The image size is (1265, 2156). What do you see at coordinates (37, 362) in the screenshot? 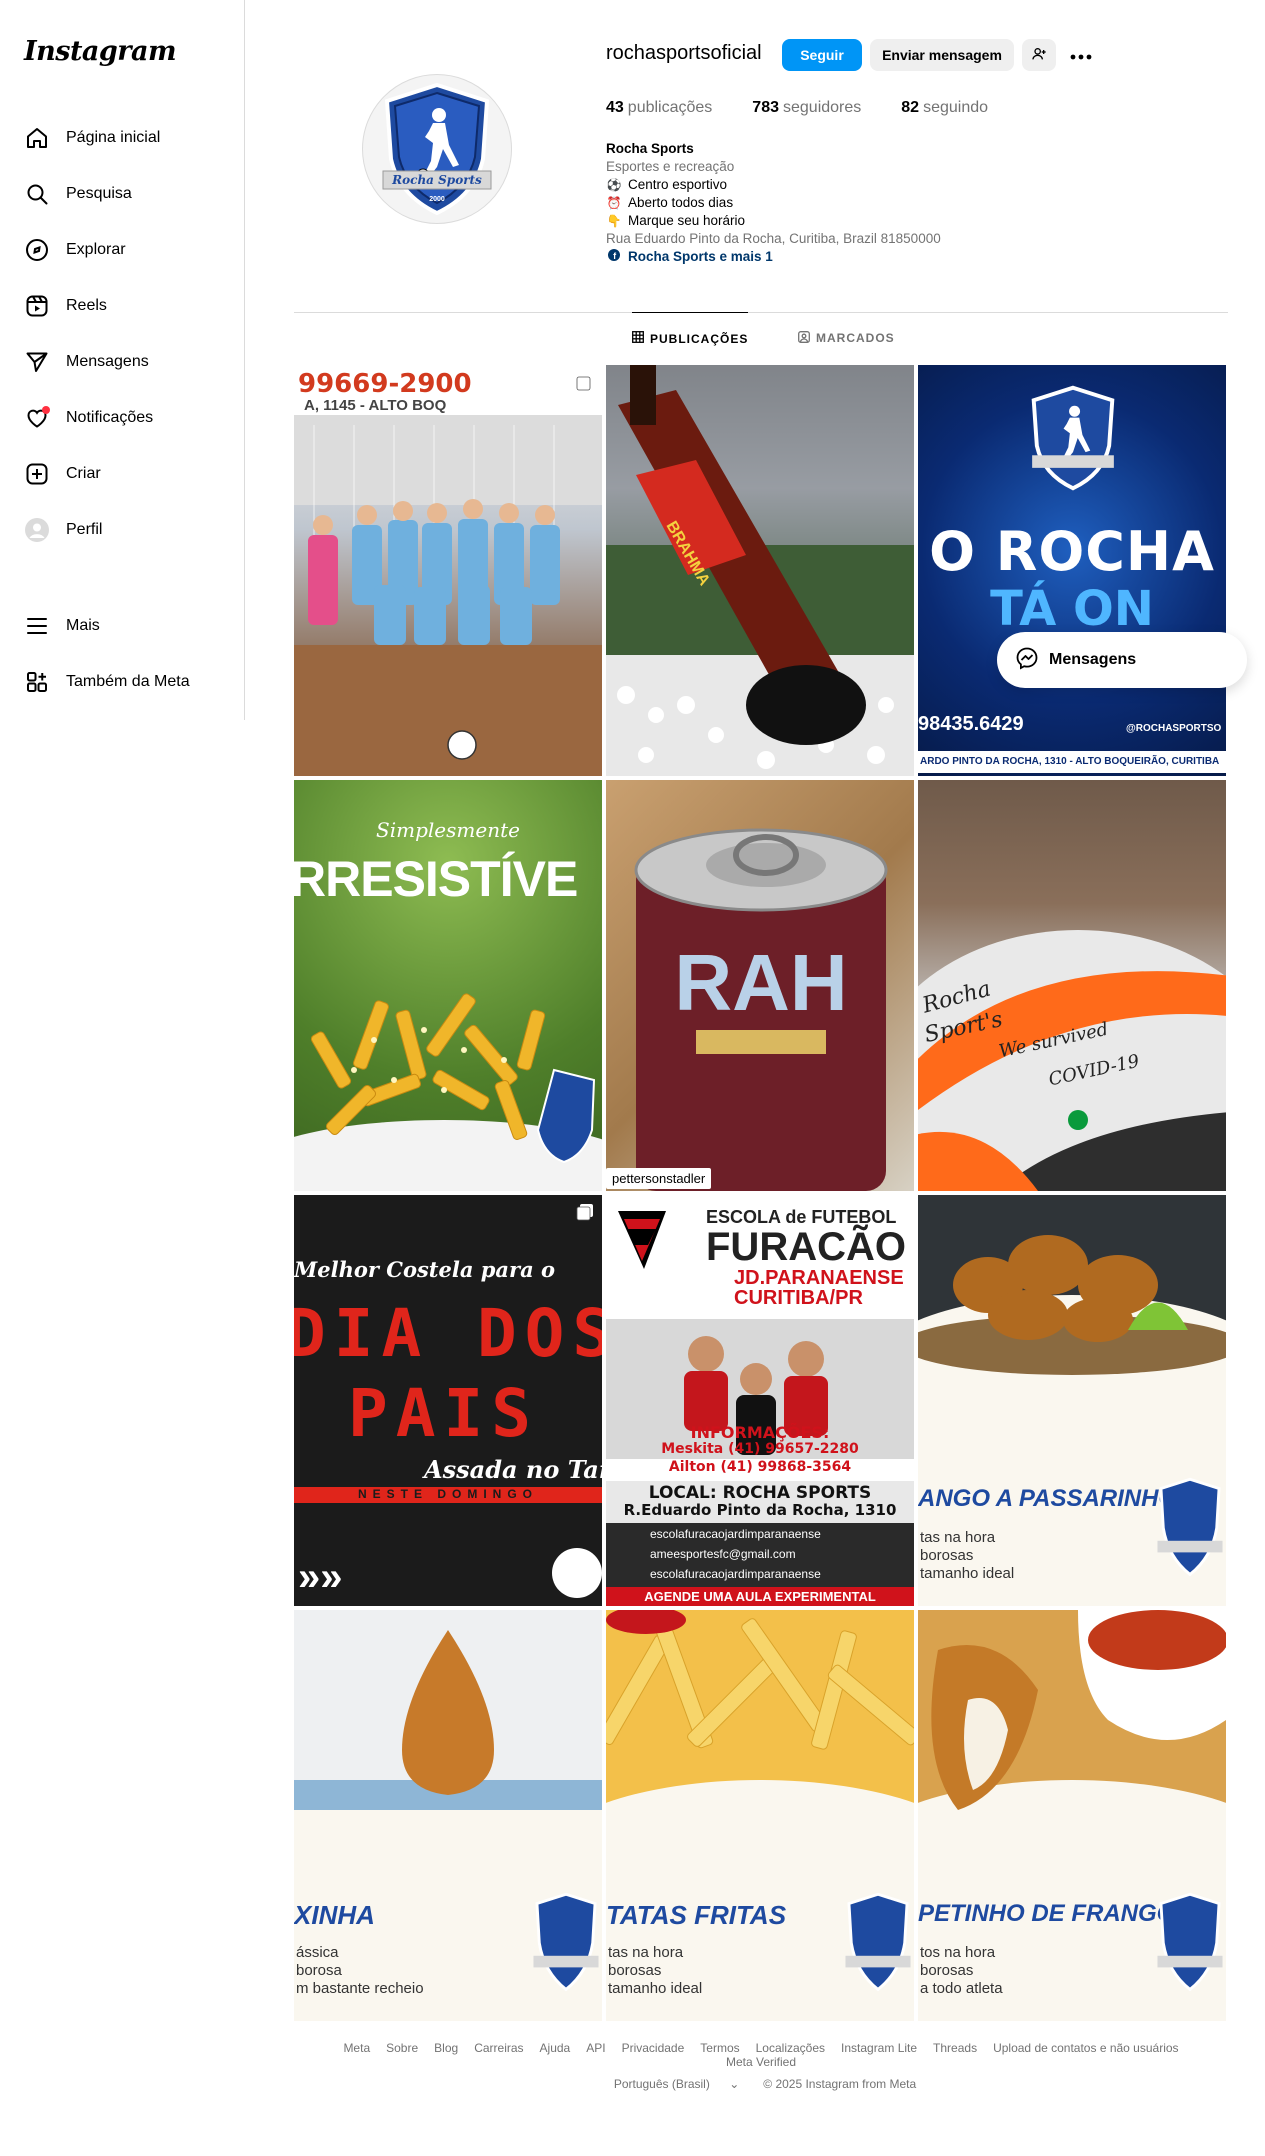
I see `messenger-icon` at bounding box center [37, 362].